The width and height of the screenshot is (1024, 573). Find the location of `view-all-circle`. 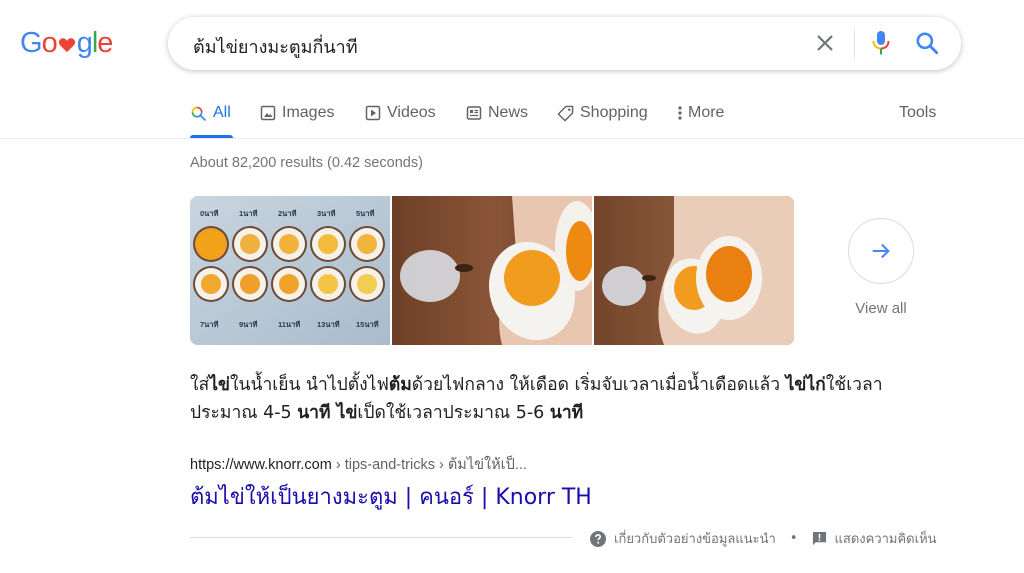

view-all-circle is located at coordinates (881, 251).